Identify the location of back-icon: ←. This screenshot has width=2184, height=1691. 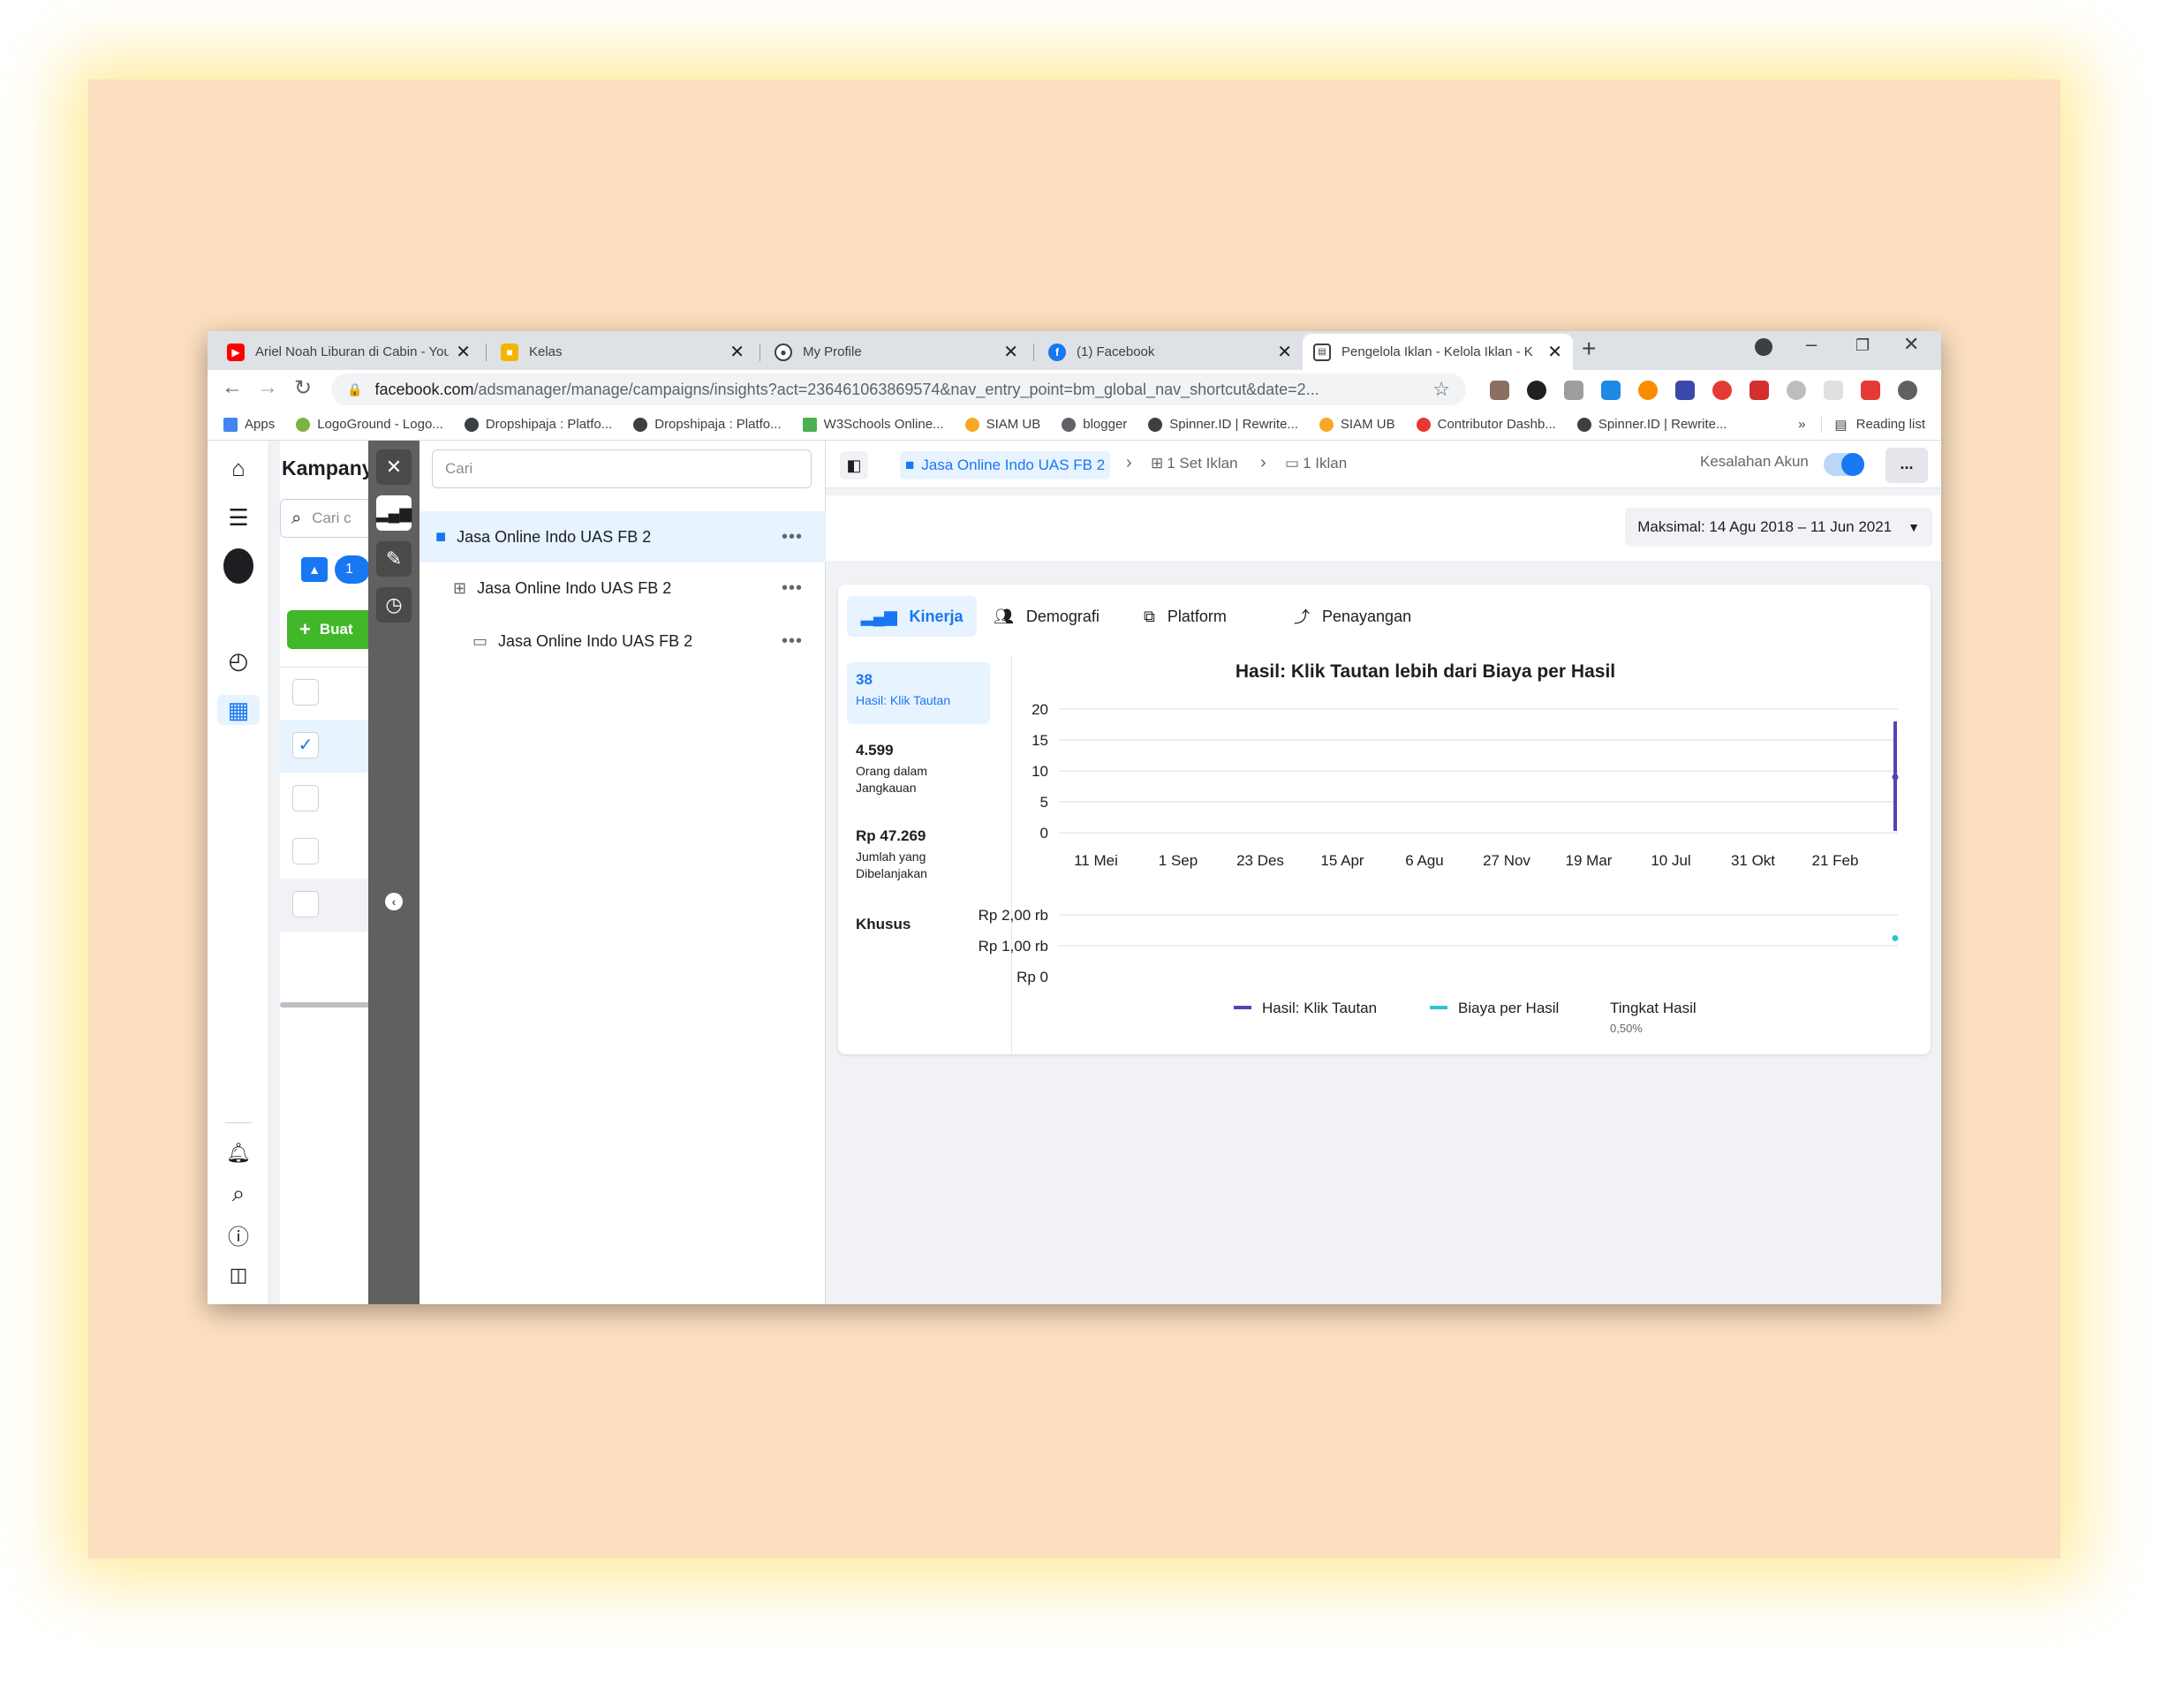
(232, 387).